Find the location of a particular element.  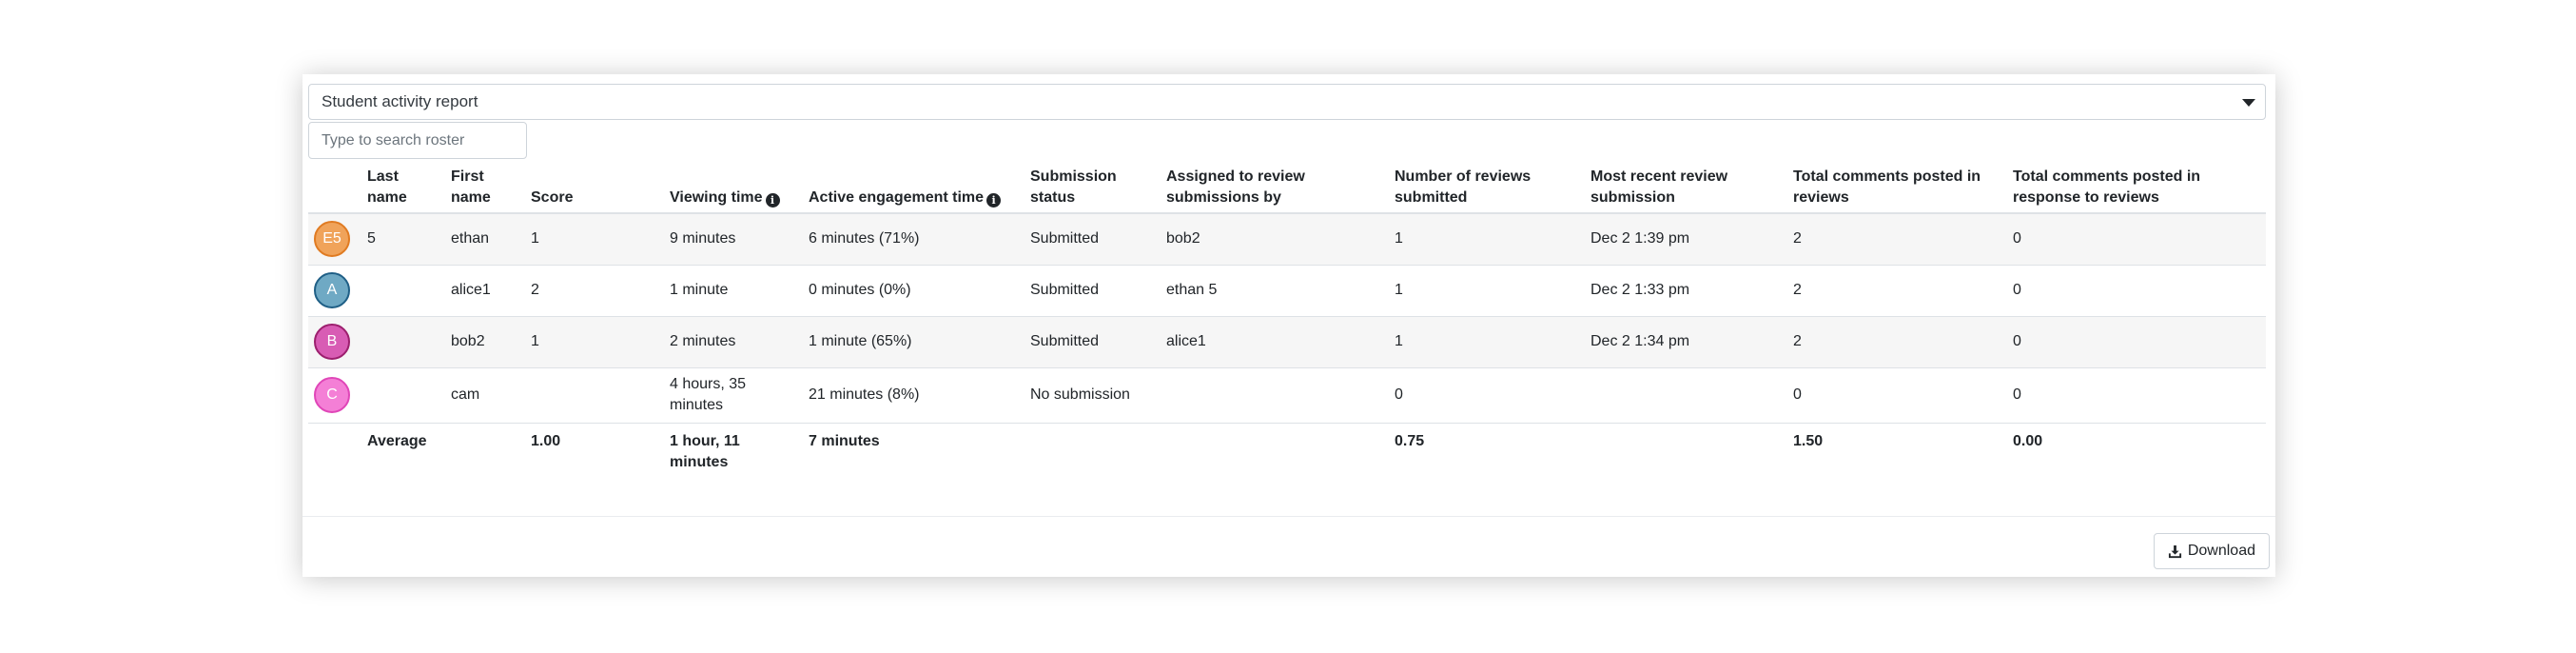

avatar: E5 is located at coordinates (332, 239).